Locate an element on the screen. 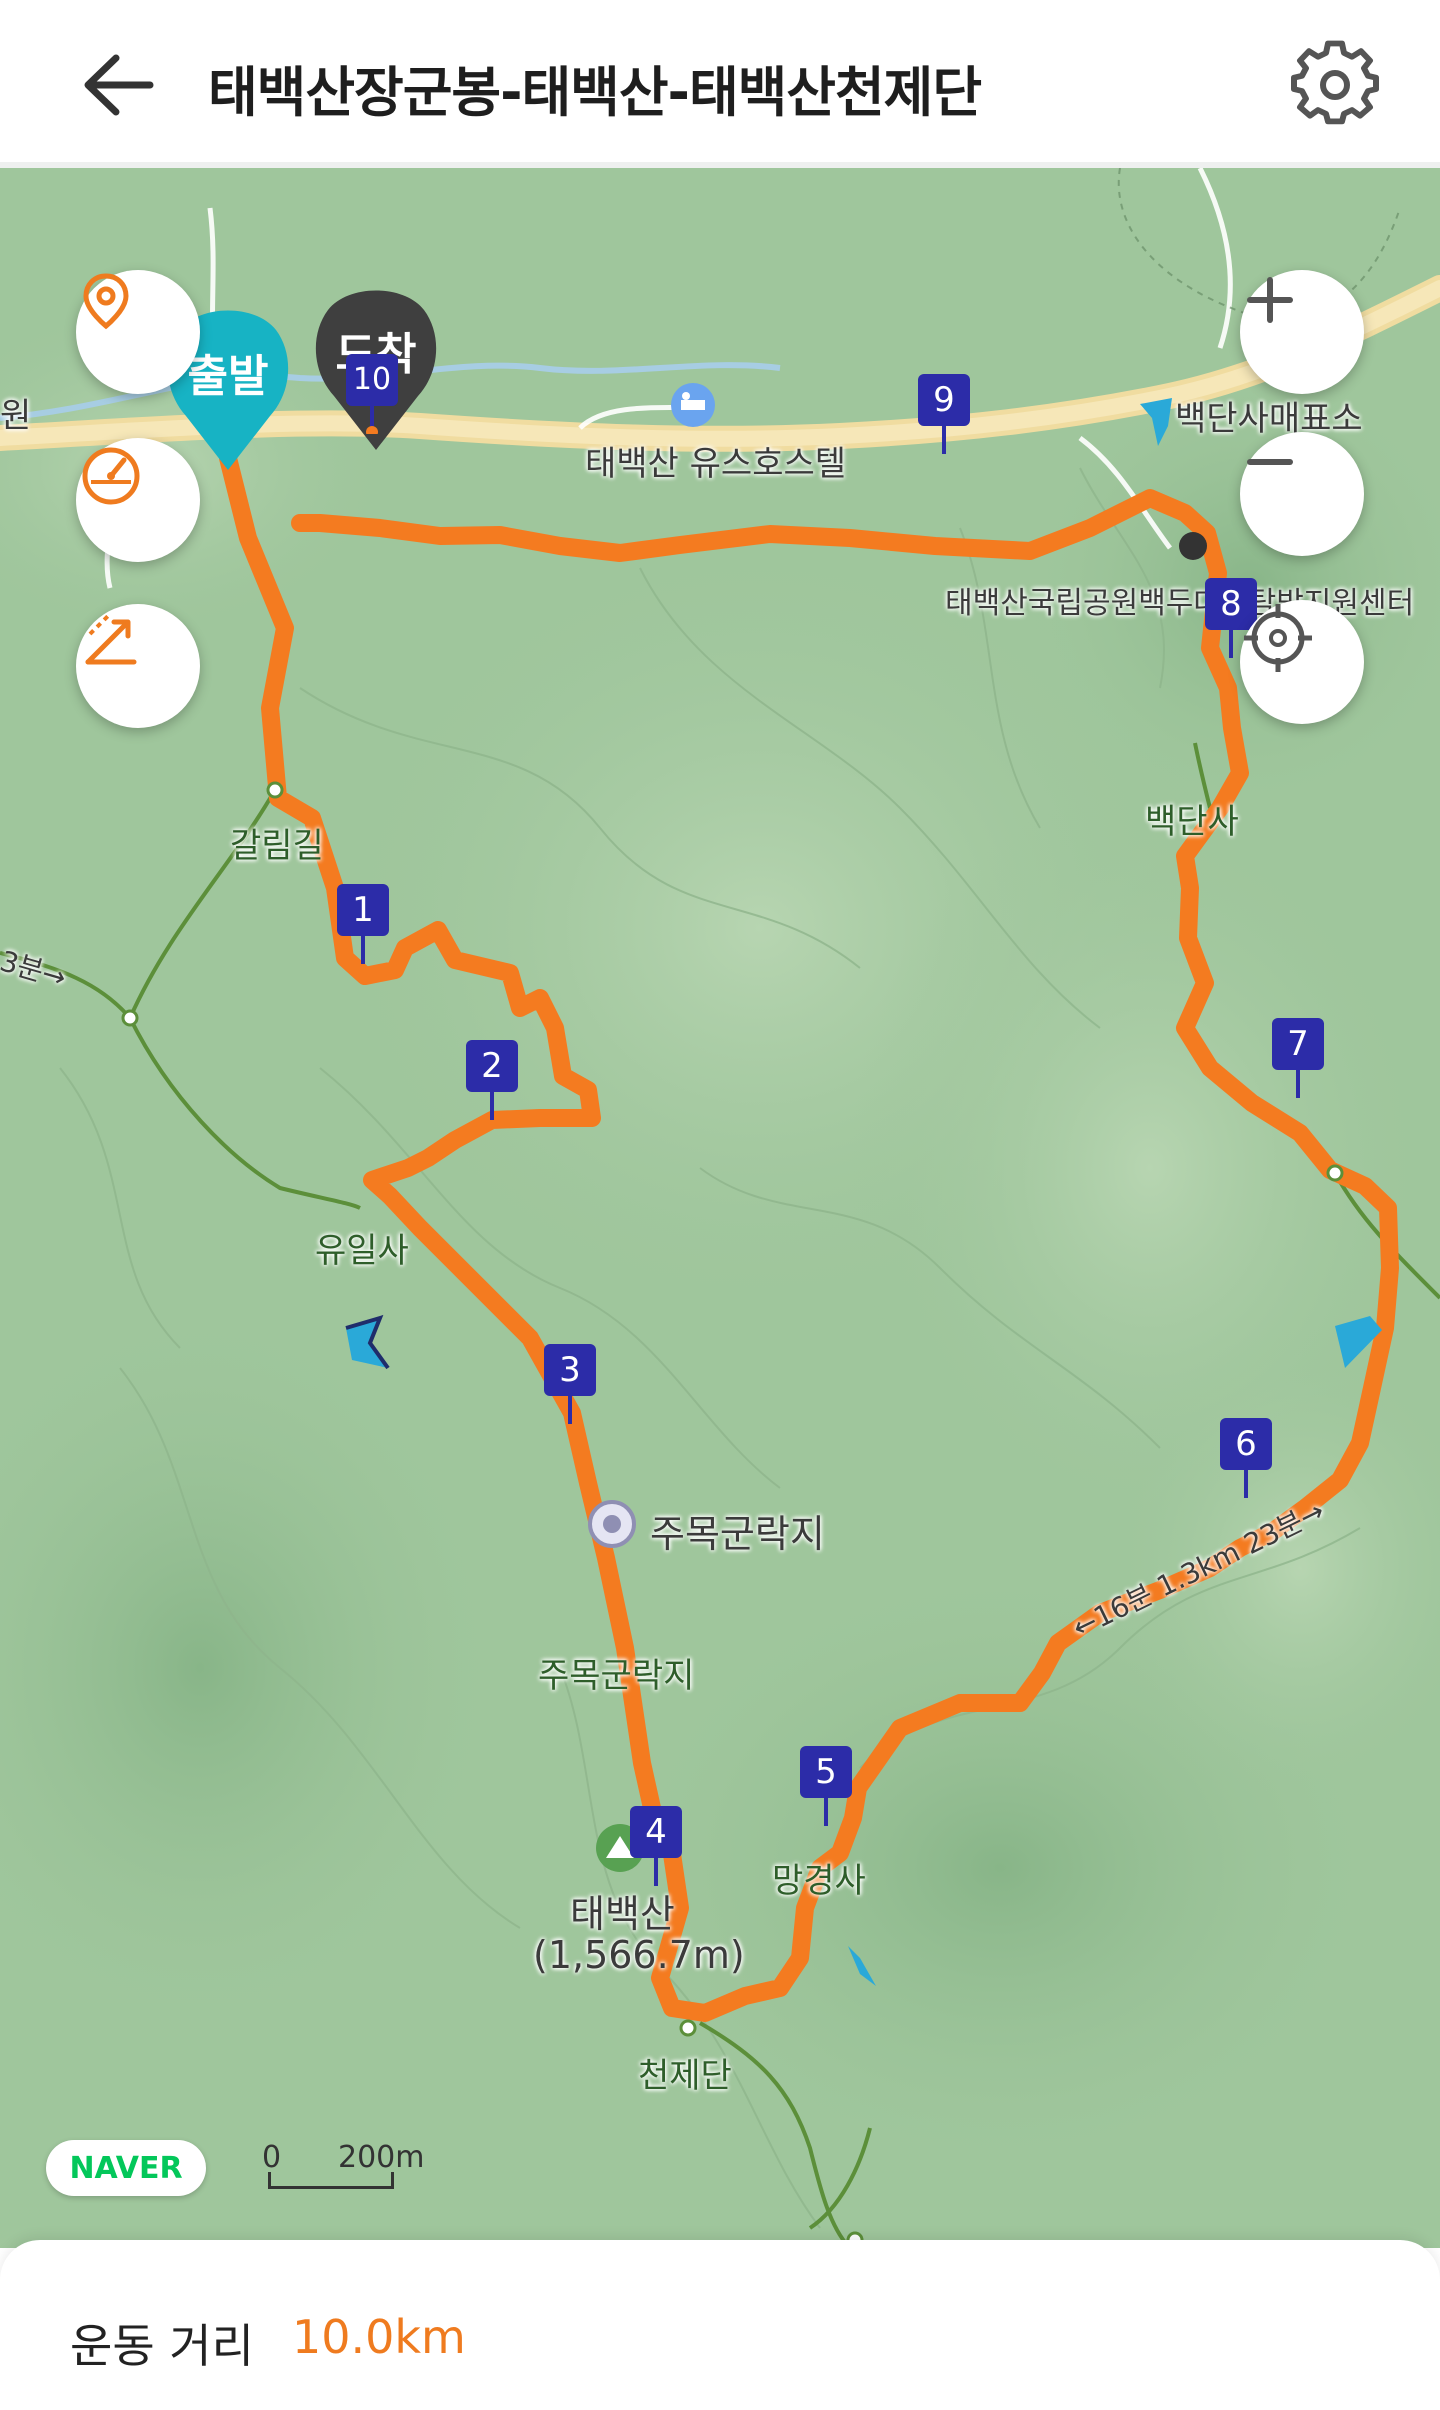 The width and height of the screenshot is (1440, 2410). zoom-in-icon is located at coordinates (1270, 300).